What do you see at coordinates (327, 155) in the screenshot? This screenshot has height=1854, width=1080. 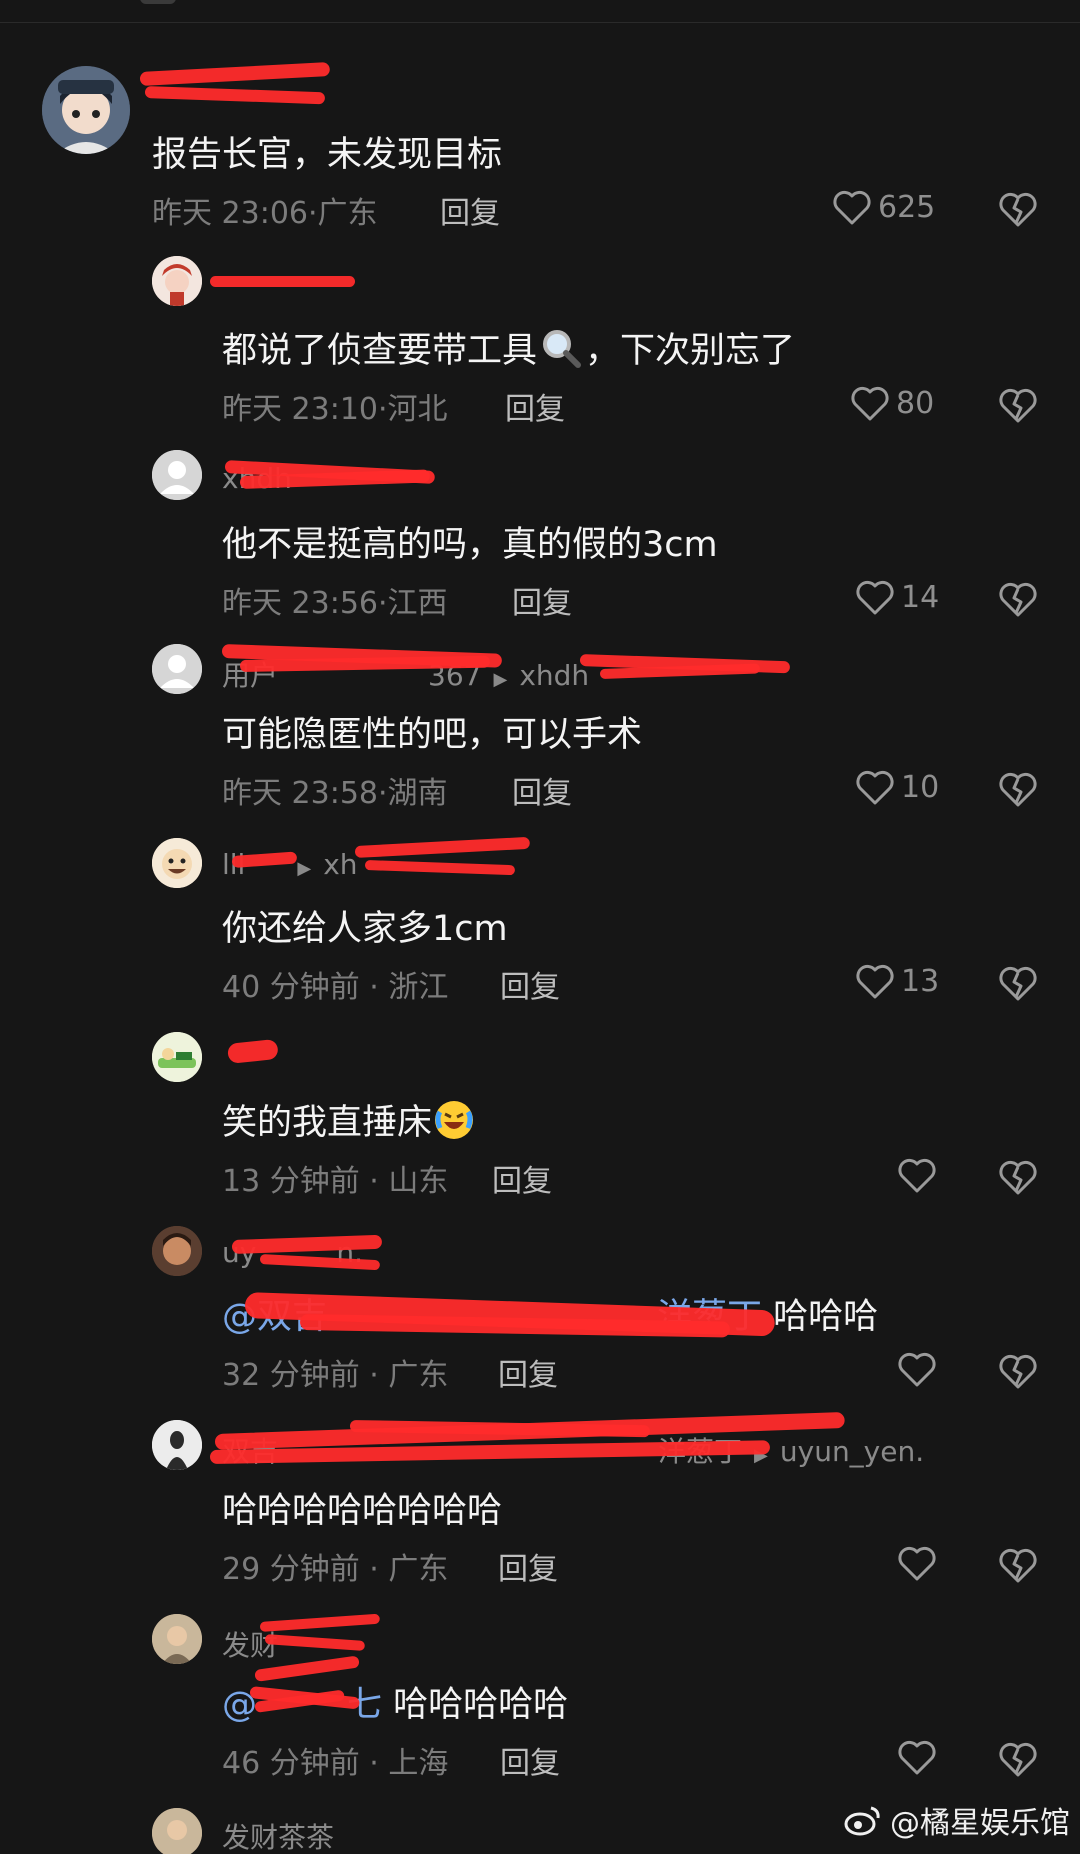 I see `comment-text: 报告长官，未发现目标` at bounding box center [327, 155].